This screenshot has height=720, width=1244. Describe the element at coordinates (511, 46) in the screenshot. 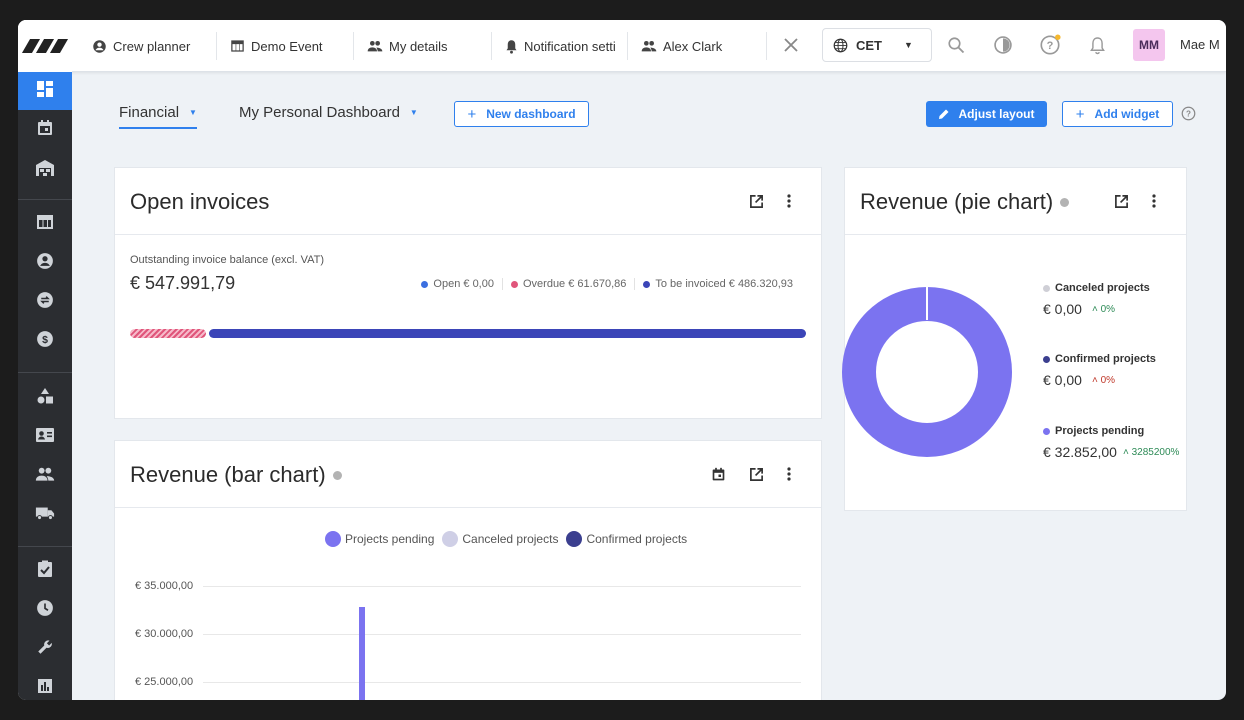

I see `bell-icon` at that location.